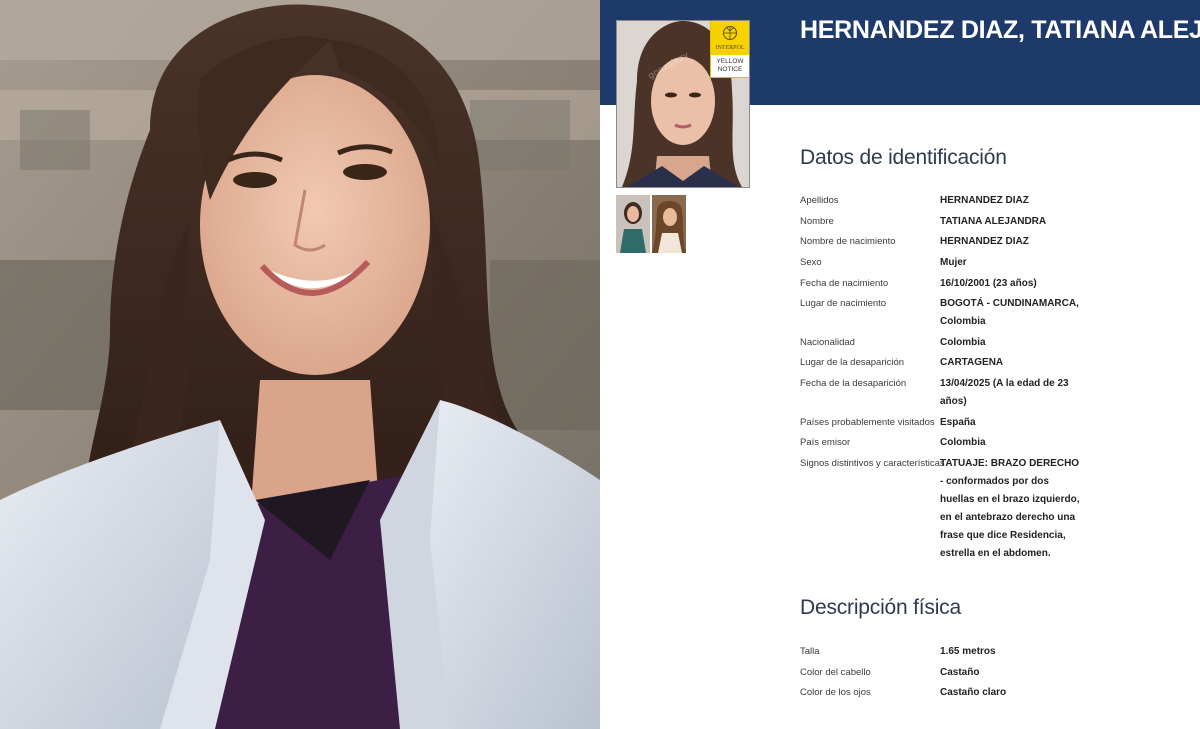 This screenshot has width=1200, height=729. What do you see at coordinates (872, 463) in the screenshot?
I see `field-label: Signos distintivos y características` at bounding box center [872, 463].